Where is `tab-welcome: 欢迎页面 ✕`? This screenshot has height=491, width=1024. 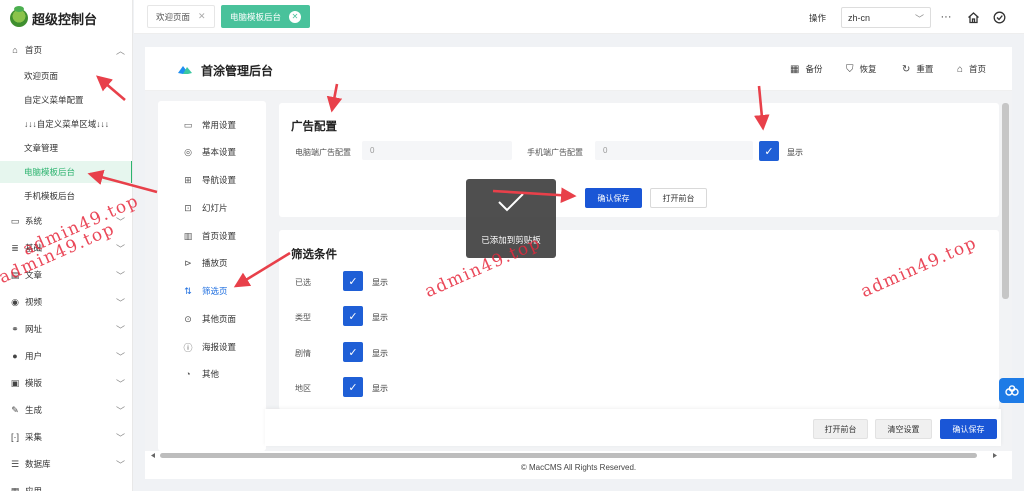 tab-welcome: 欢迎页面 ✕ is located at coordinates (181, 16).